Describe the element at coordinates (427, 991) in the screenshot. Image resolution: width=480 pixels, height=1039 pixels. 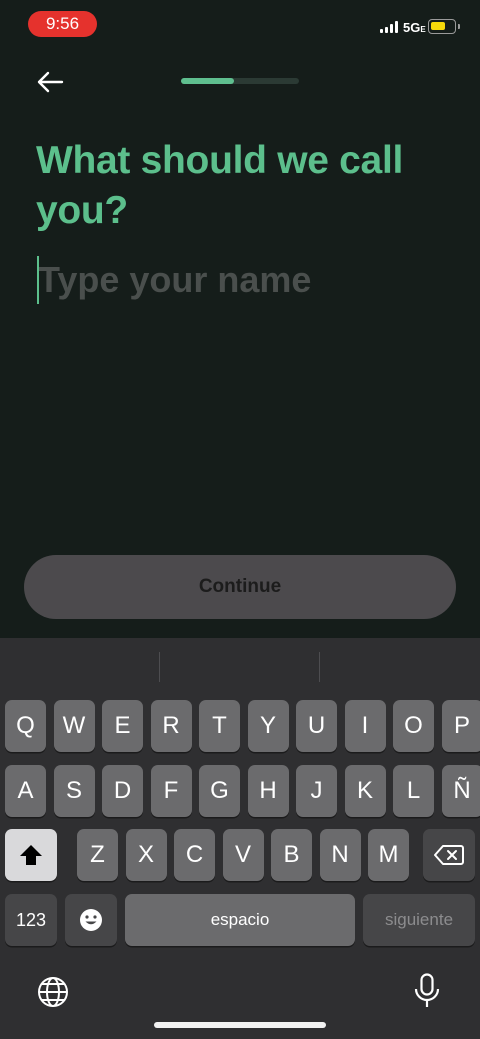
I see `microphone-icon` at that location.